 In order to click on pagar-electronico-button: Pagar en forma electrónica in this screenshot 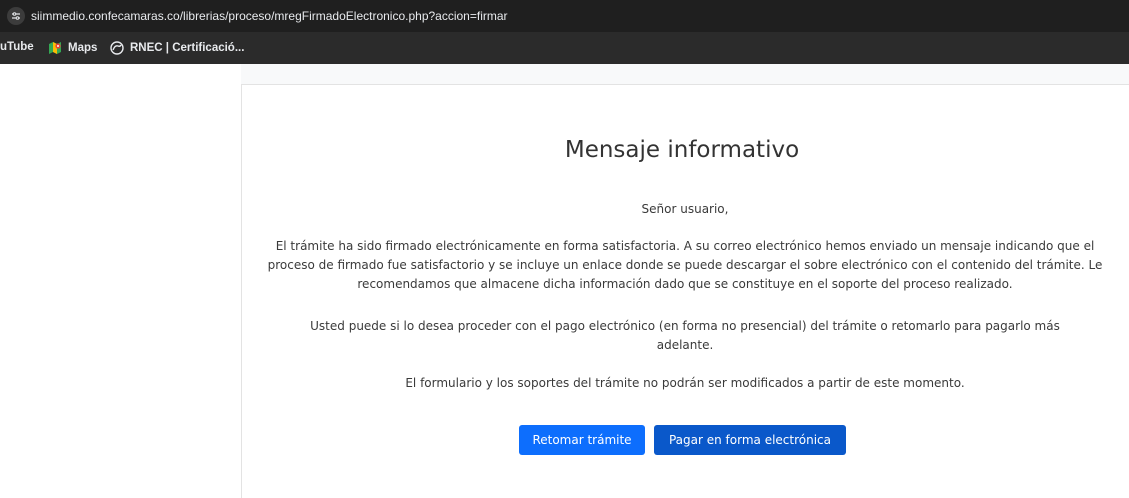, I will do `click(750, 440)`.